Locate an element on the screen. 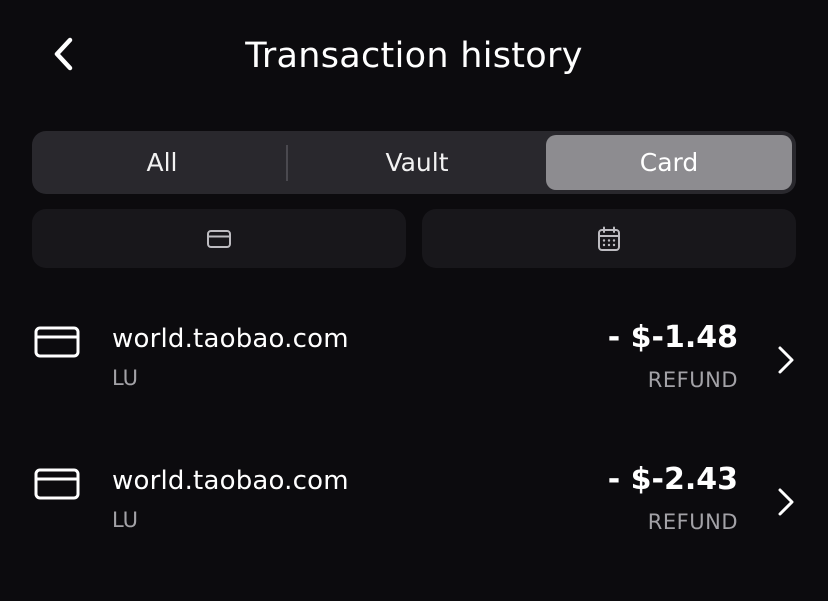  tab-divider is located at coordinates (287, 163).